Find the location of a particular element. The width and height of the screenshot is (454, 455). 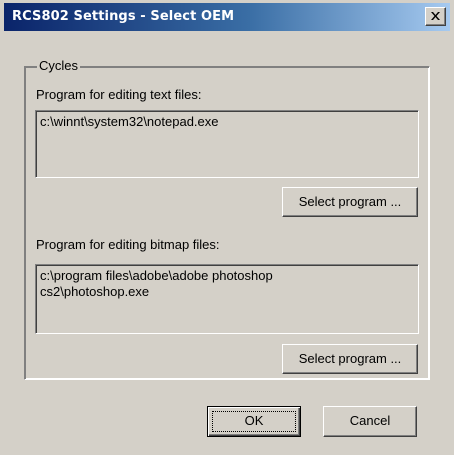

text-editor-label: Program for editing text files: is located at coordinates (119, 94).